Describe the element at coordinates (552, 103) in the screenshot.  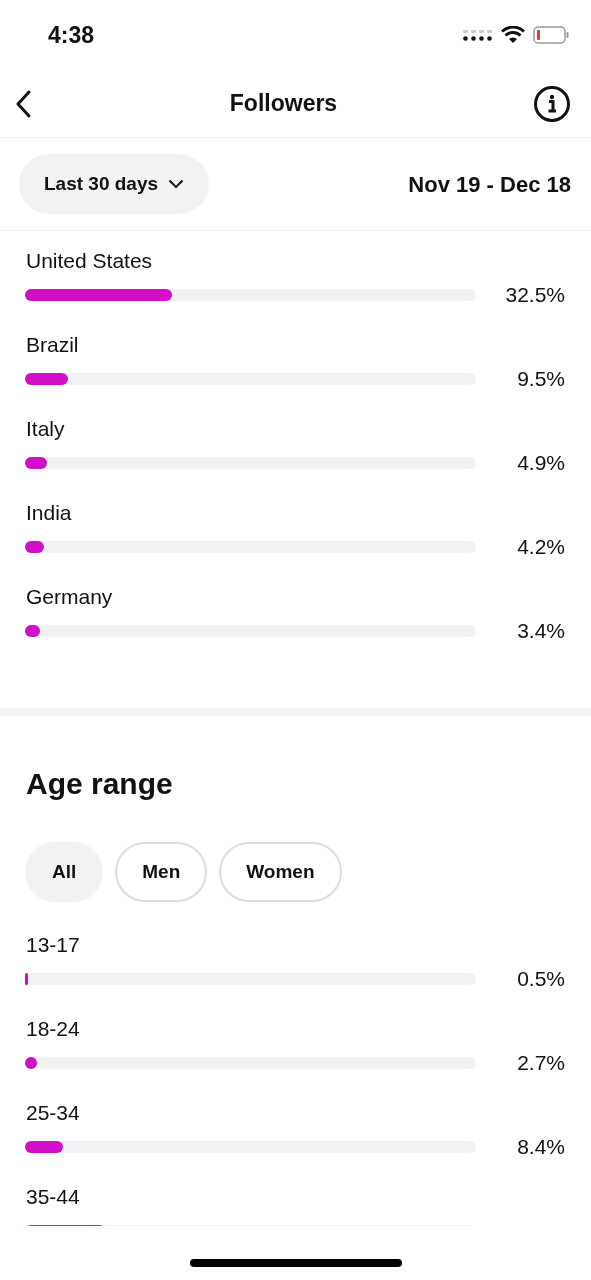
I see `info-button` at that location.